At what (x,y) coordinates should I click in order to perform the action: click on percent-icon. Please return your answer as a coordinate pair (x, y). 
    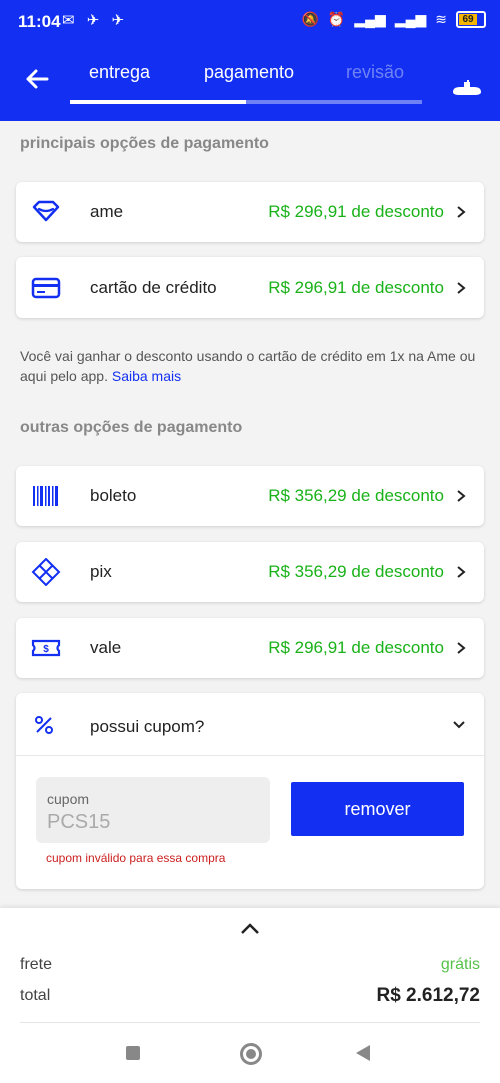
    Looking at the image, I should click on (44, 725).